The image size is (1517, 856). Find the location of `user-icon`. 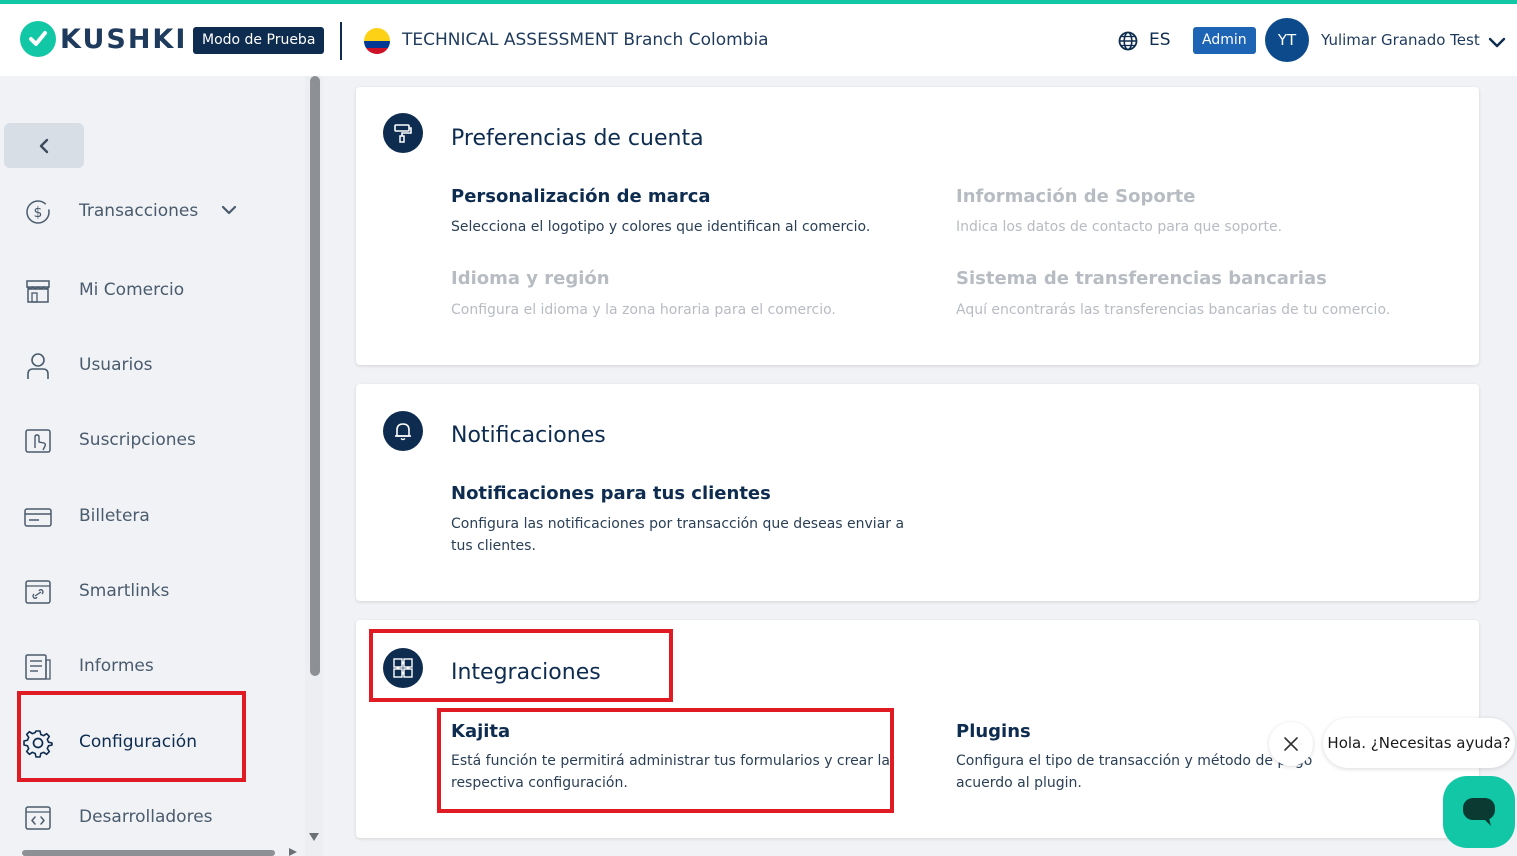

user-icon is located at coordinates (38, 366).